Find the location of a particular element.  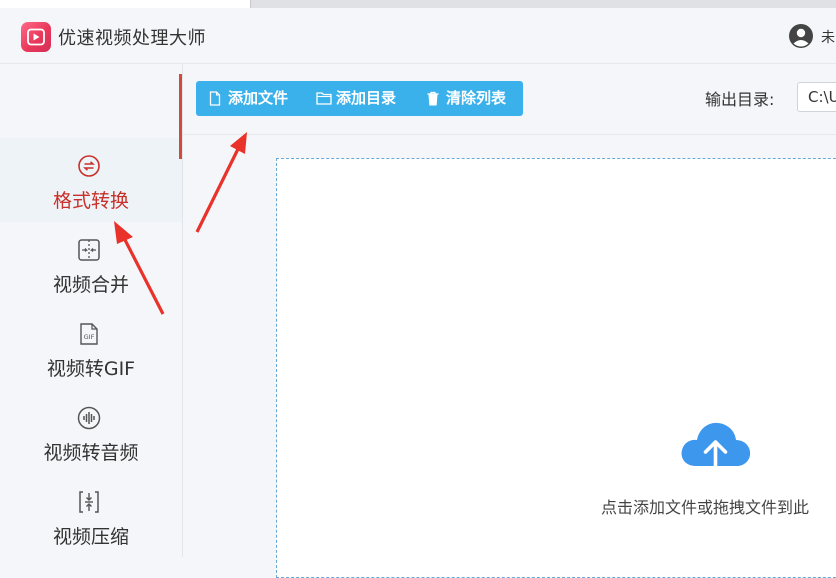

browser-separator is located at coordinates (250, 4).